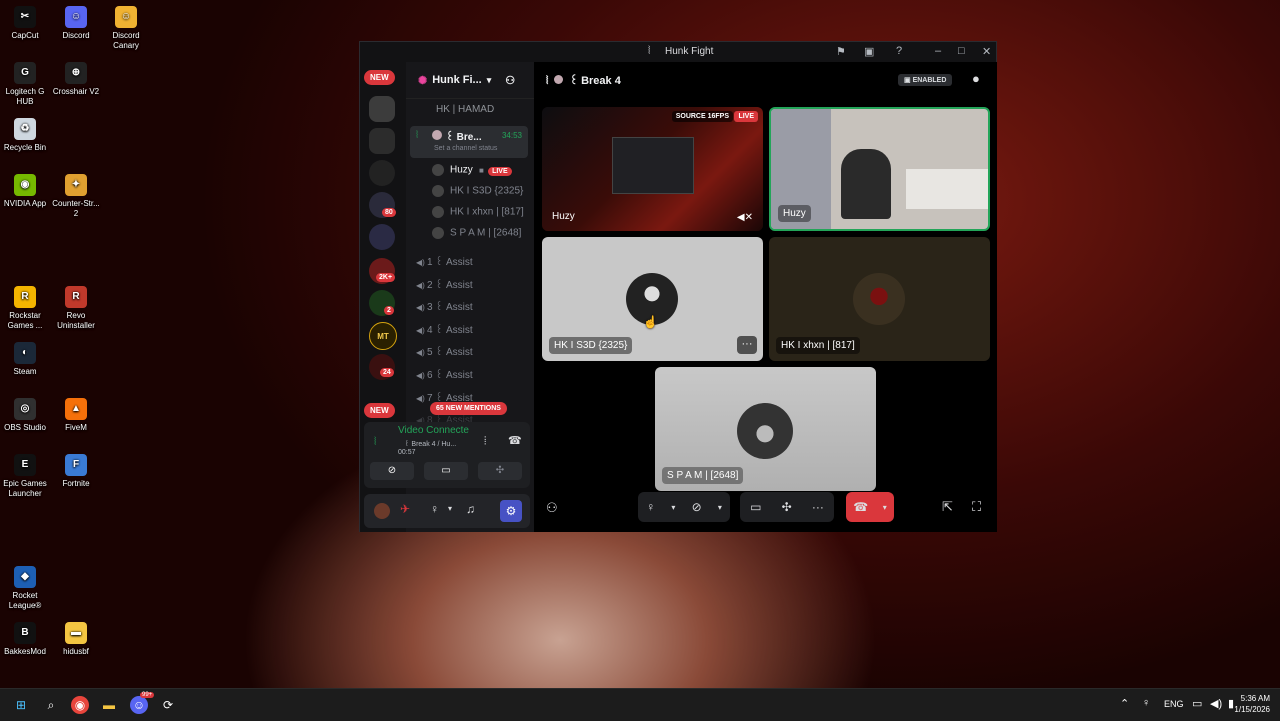 The width and height of the screenshot is (1280, 721). What do you see at coordinates (382, 511) in the screenshot?
I see `avatar` at bounding box center [382, 511].